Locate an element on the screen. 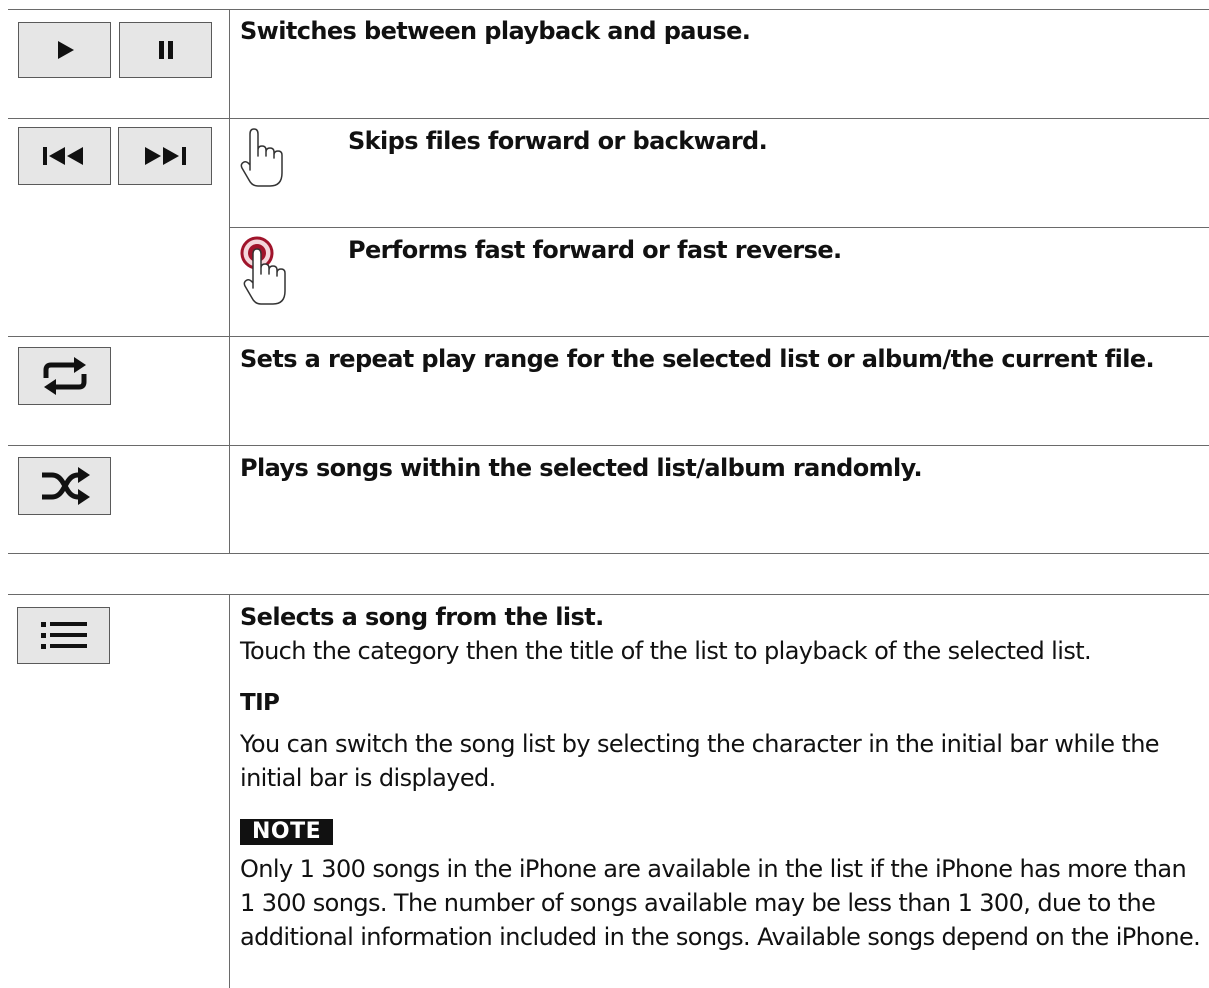 This screenshot has width=1209, height=988. list-icon is located at coordinates (64, 636).